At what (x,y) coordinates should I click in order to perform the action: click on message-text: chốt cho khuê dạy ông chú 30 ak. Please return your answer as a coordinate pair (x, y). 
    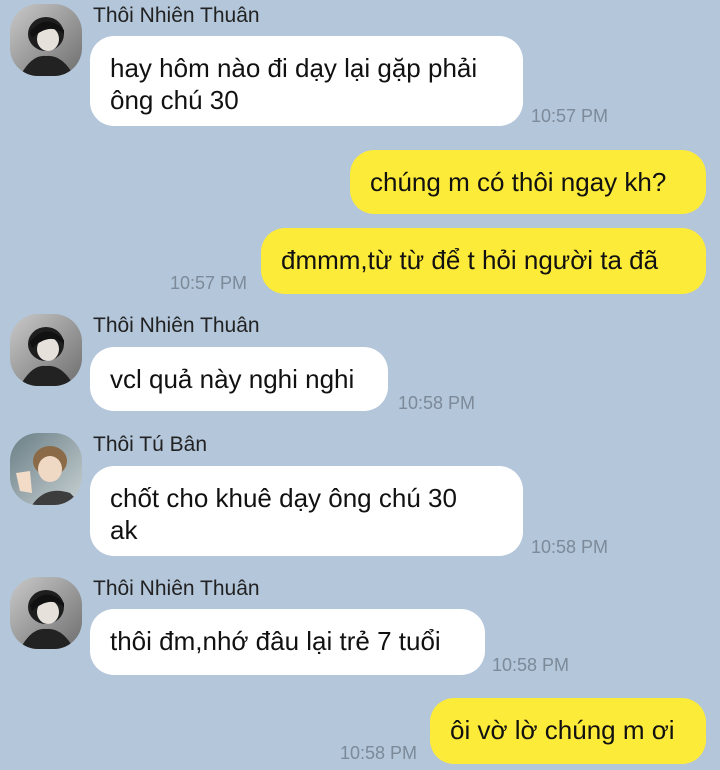
    Looking at the image, I should click on (283, 514).